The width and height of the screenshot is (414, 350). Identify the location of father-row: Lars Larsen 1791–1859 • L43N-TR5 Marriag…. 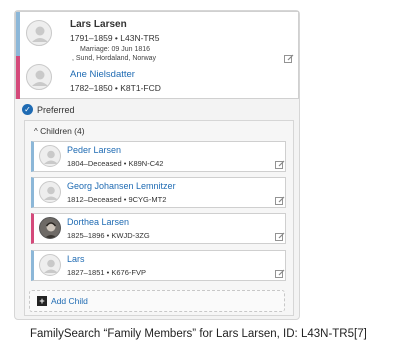
(157, 37).